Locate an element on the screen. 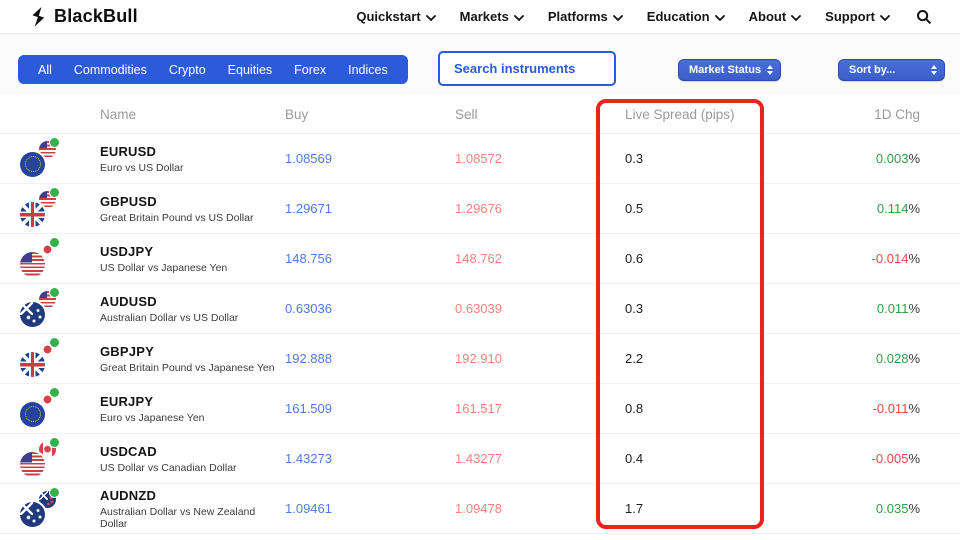 This screenshot has width=960, height=540. tab-equities: Equities is located at coordinates (250, 70).